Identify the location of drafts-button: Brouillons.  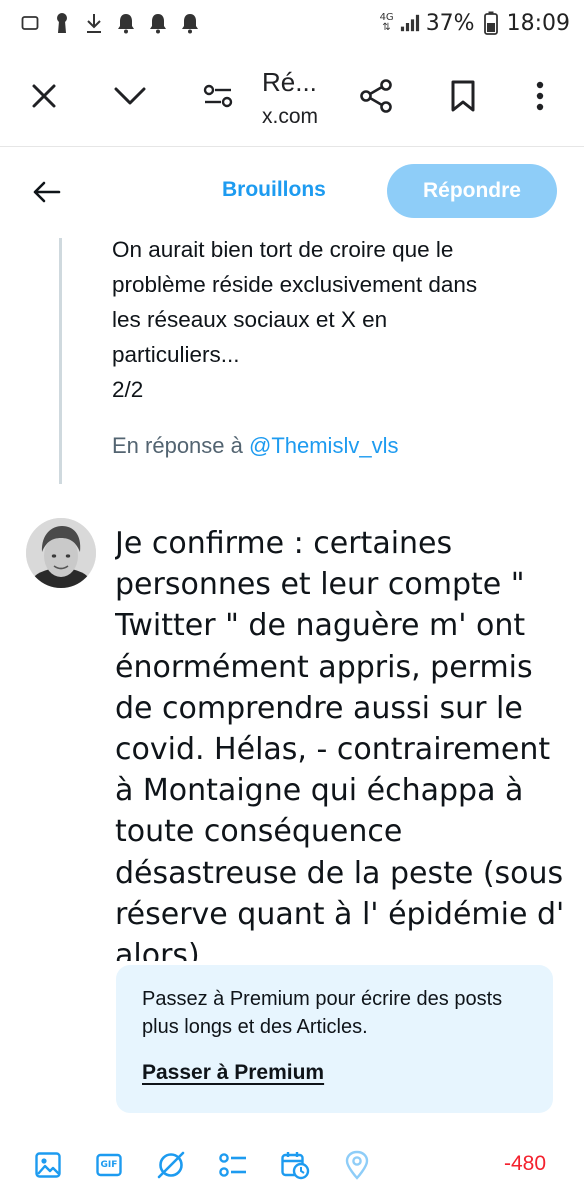
(274, 190).